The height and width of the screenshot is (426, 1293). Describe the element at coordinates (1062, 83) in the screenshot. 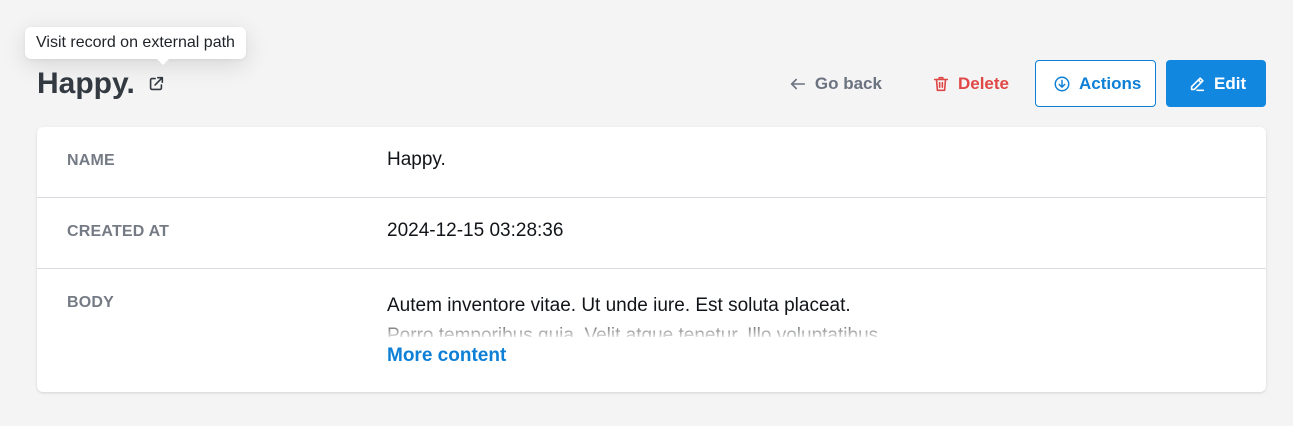

I see `circle-arrow-down-icon` at that location.